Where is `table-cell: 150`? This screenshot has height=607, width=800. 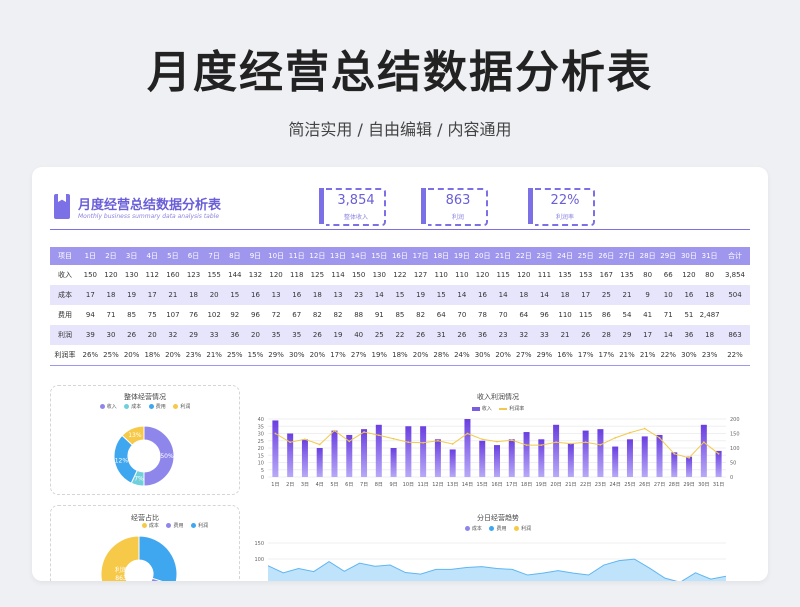 table-cell: 150 is located at coordinates (358, 275).